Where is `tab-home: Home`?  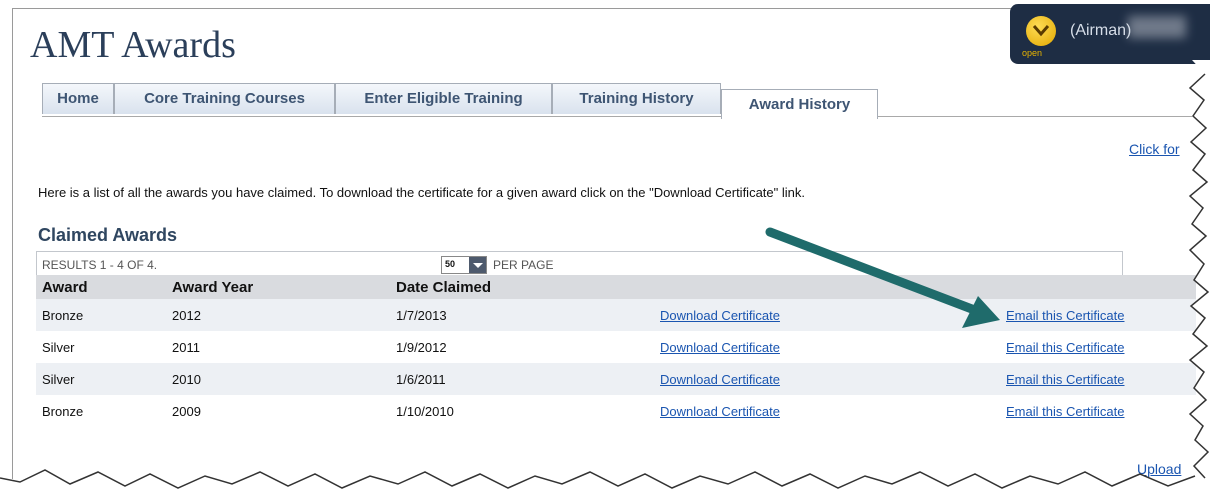
tab-home: Home is located at coordinates (78, 98).